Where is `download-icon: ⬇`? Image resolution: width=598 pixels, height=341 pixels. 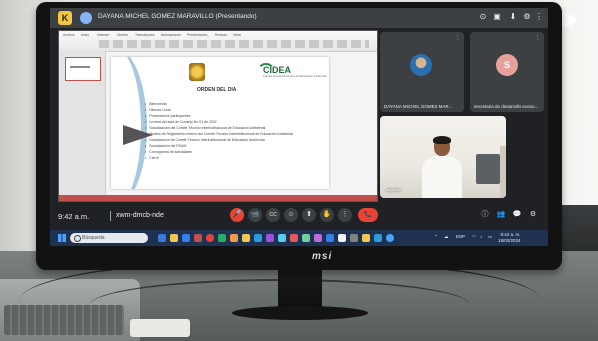
download-icon: ⬇ is located at coordinates (513, 17).